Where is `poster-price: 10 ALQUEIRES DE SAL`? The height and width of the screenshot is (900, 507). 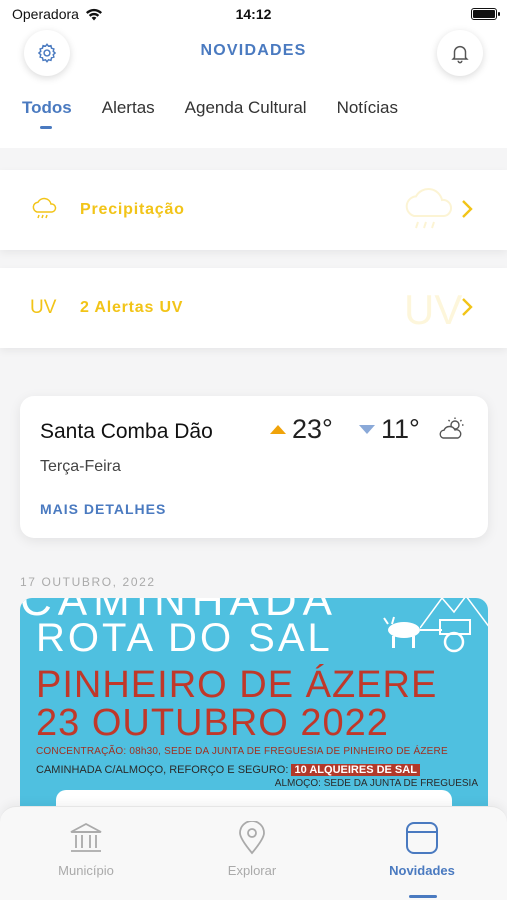 poster-price: 10 ALQUEIRES DE SAL is located at coordinates (355, 770).